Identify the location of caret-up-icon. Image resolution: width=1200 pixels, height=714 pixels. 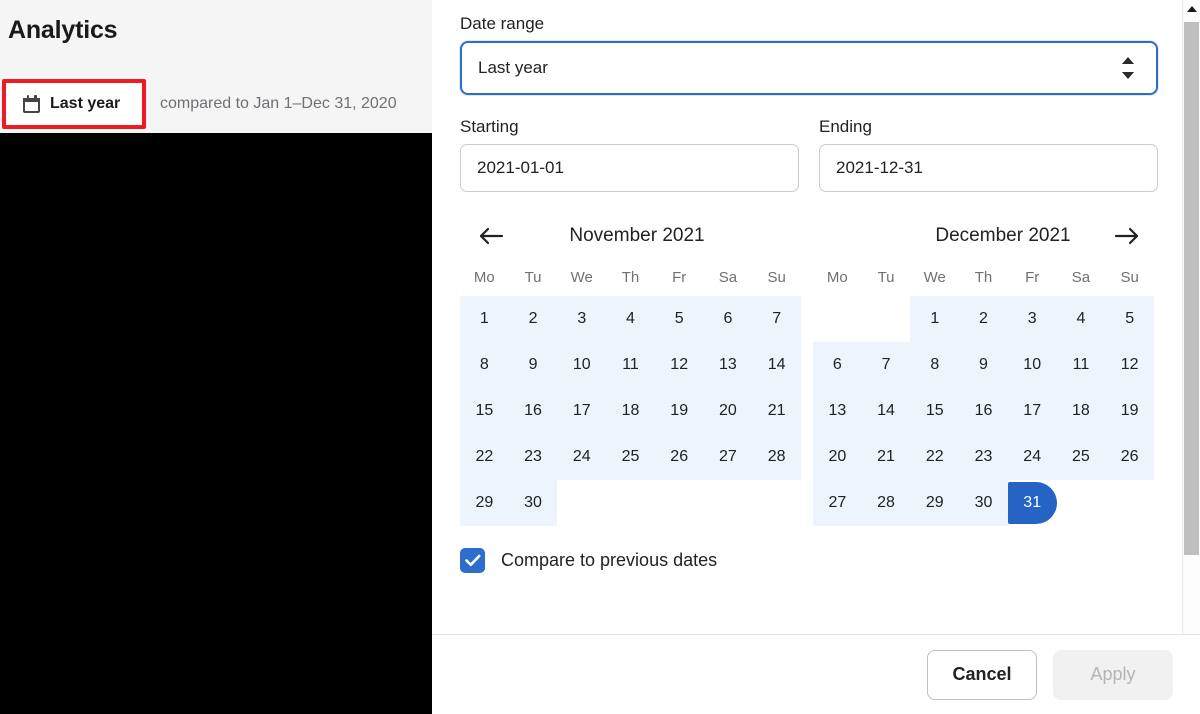
(1191, 8).